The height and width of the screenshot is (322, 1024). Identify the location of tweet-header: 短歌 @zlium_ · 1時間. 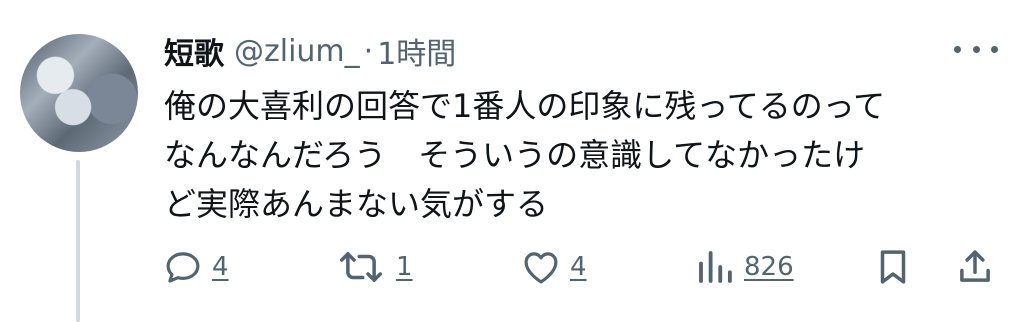
(310, 51).